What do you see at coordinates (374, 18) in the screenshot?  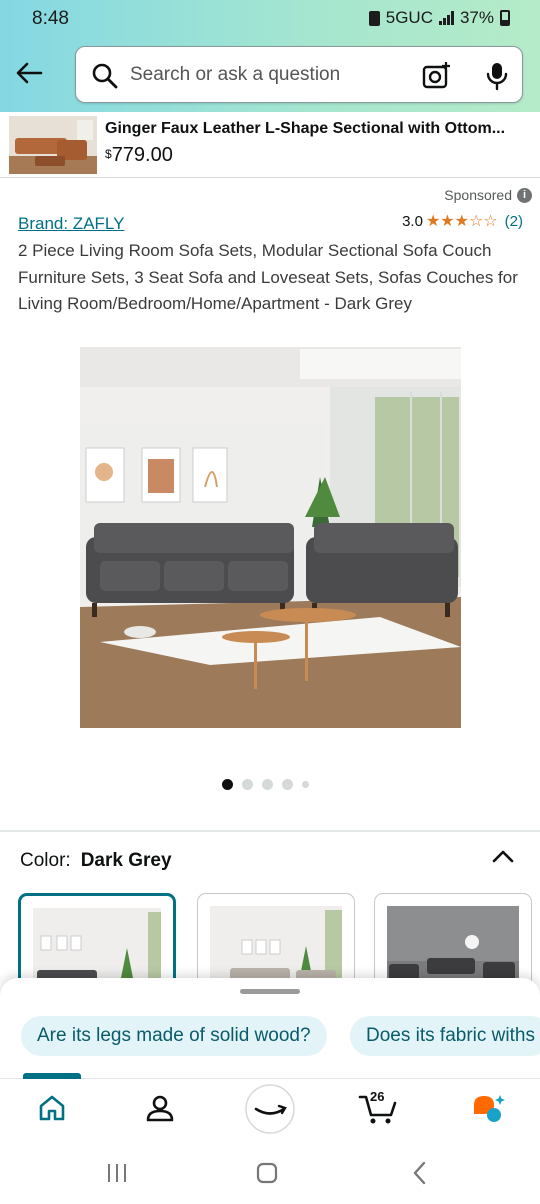 I see `sim-icon` at bounding box center [374, 18].